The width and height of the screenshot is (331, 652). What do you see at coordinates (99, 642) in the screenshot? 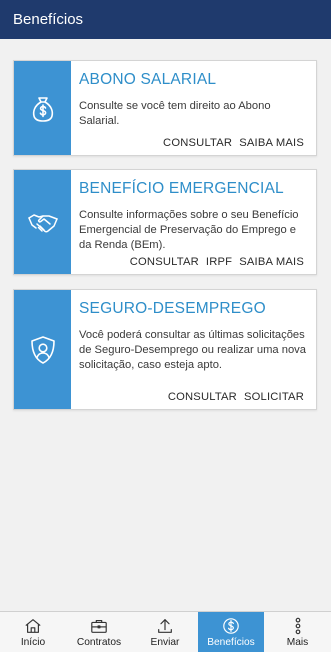
I see `nav-label: Contratos` at bounding box center [99, 642].